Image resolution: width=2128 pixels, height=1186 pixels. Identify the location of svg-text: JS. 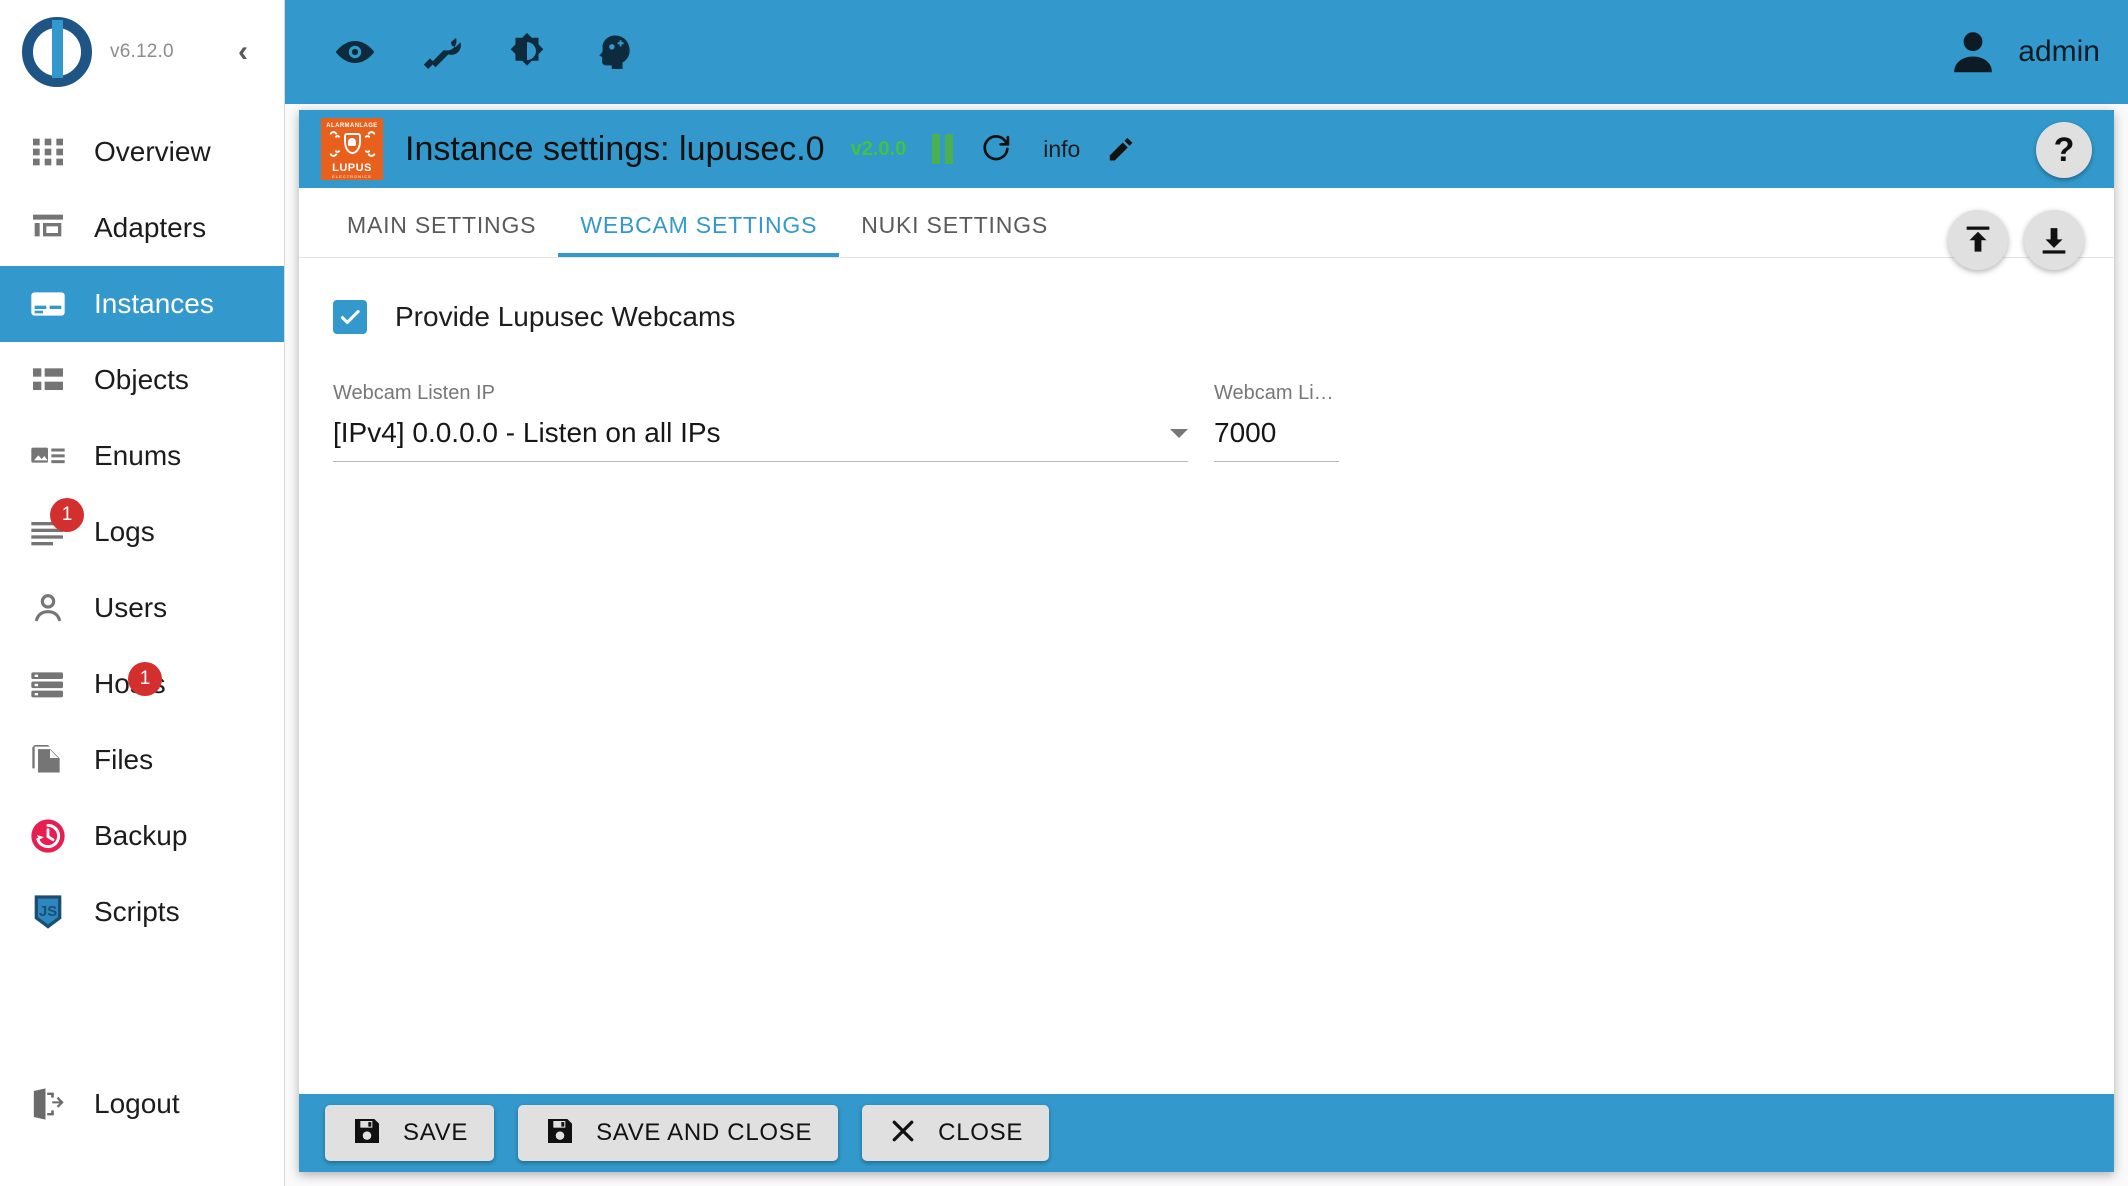
(48, 911).